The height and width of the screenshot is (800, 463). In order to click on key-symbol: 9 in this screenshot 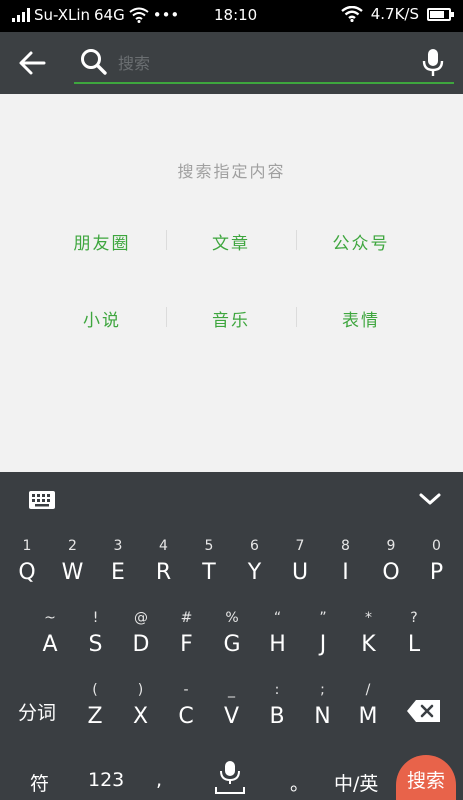, I will do `click(391, 546)`.